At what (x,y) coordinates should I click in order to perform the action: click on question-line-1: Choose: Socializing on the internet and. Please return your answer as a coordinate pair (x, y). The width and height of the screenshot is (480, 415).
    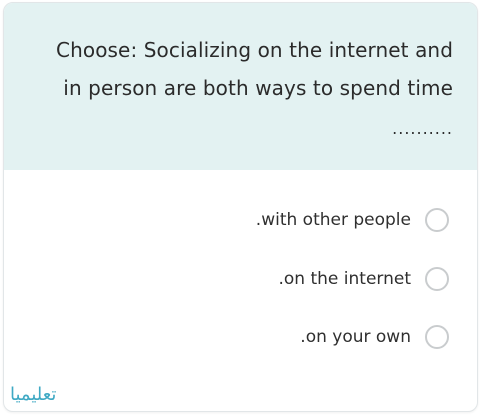
    Looking at the image, I should click on (254, 50).